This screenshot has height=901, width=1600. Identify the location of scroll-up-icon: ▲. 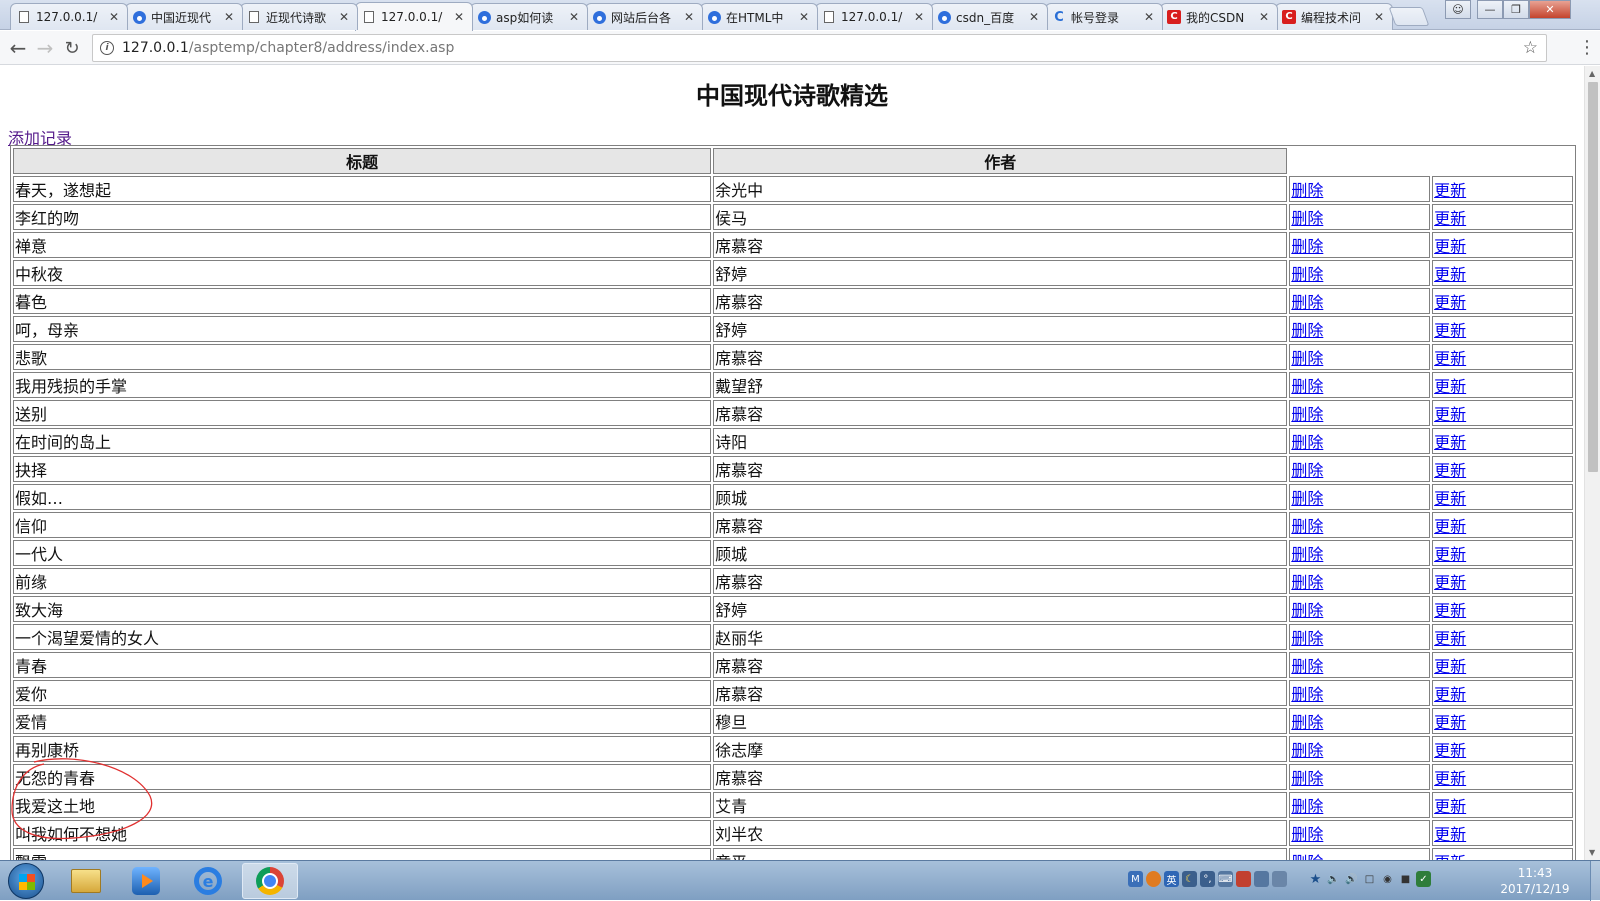
(1592, 73).